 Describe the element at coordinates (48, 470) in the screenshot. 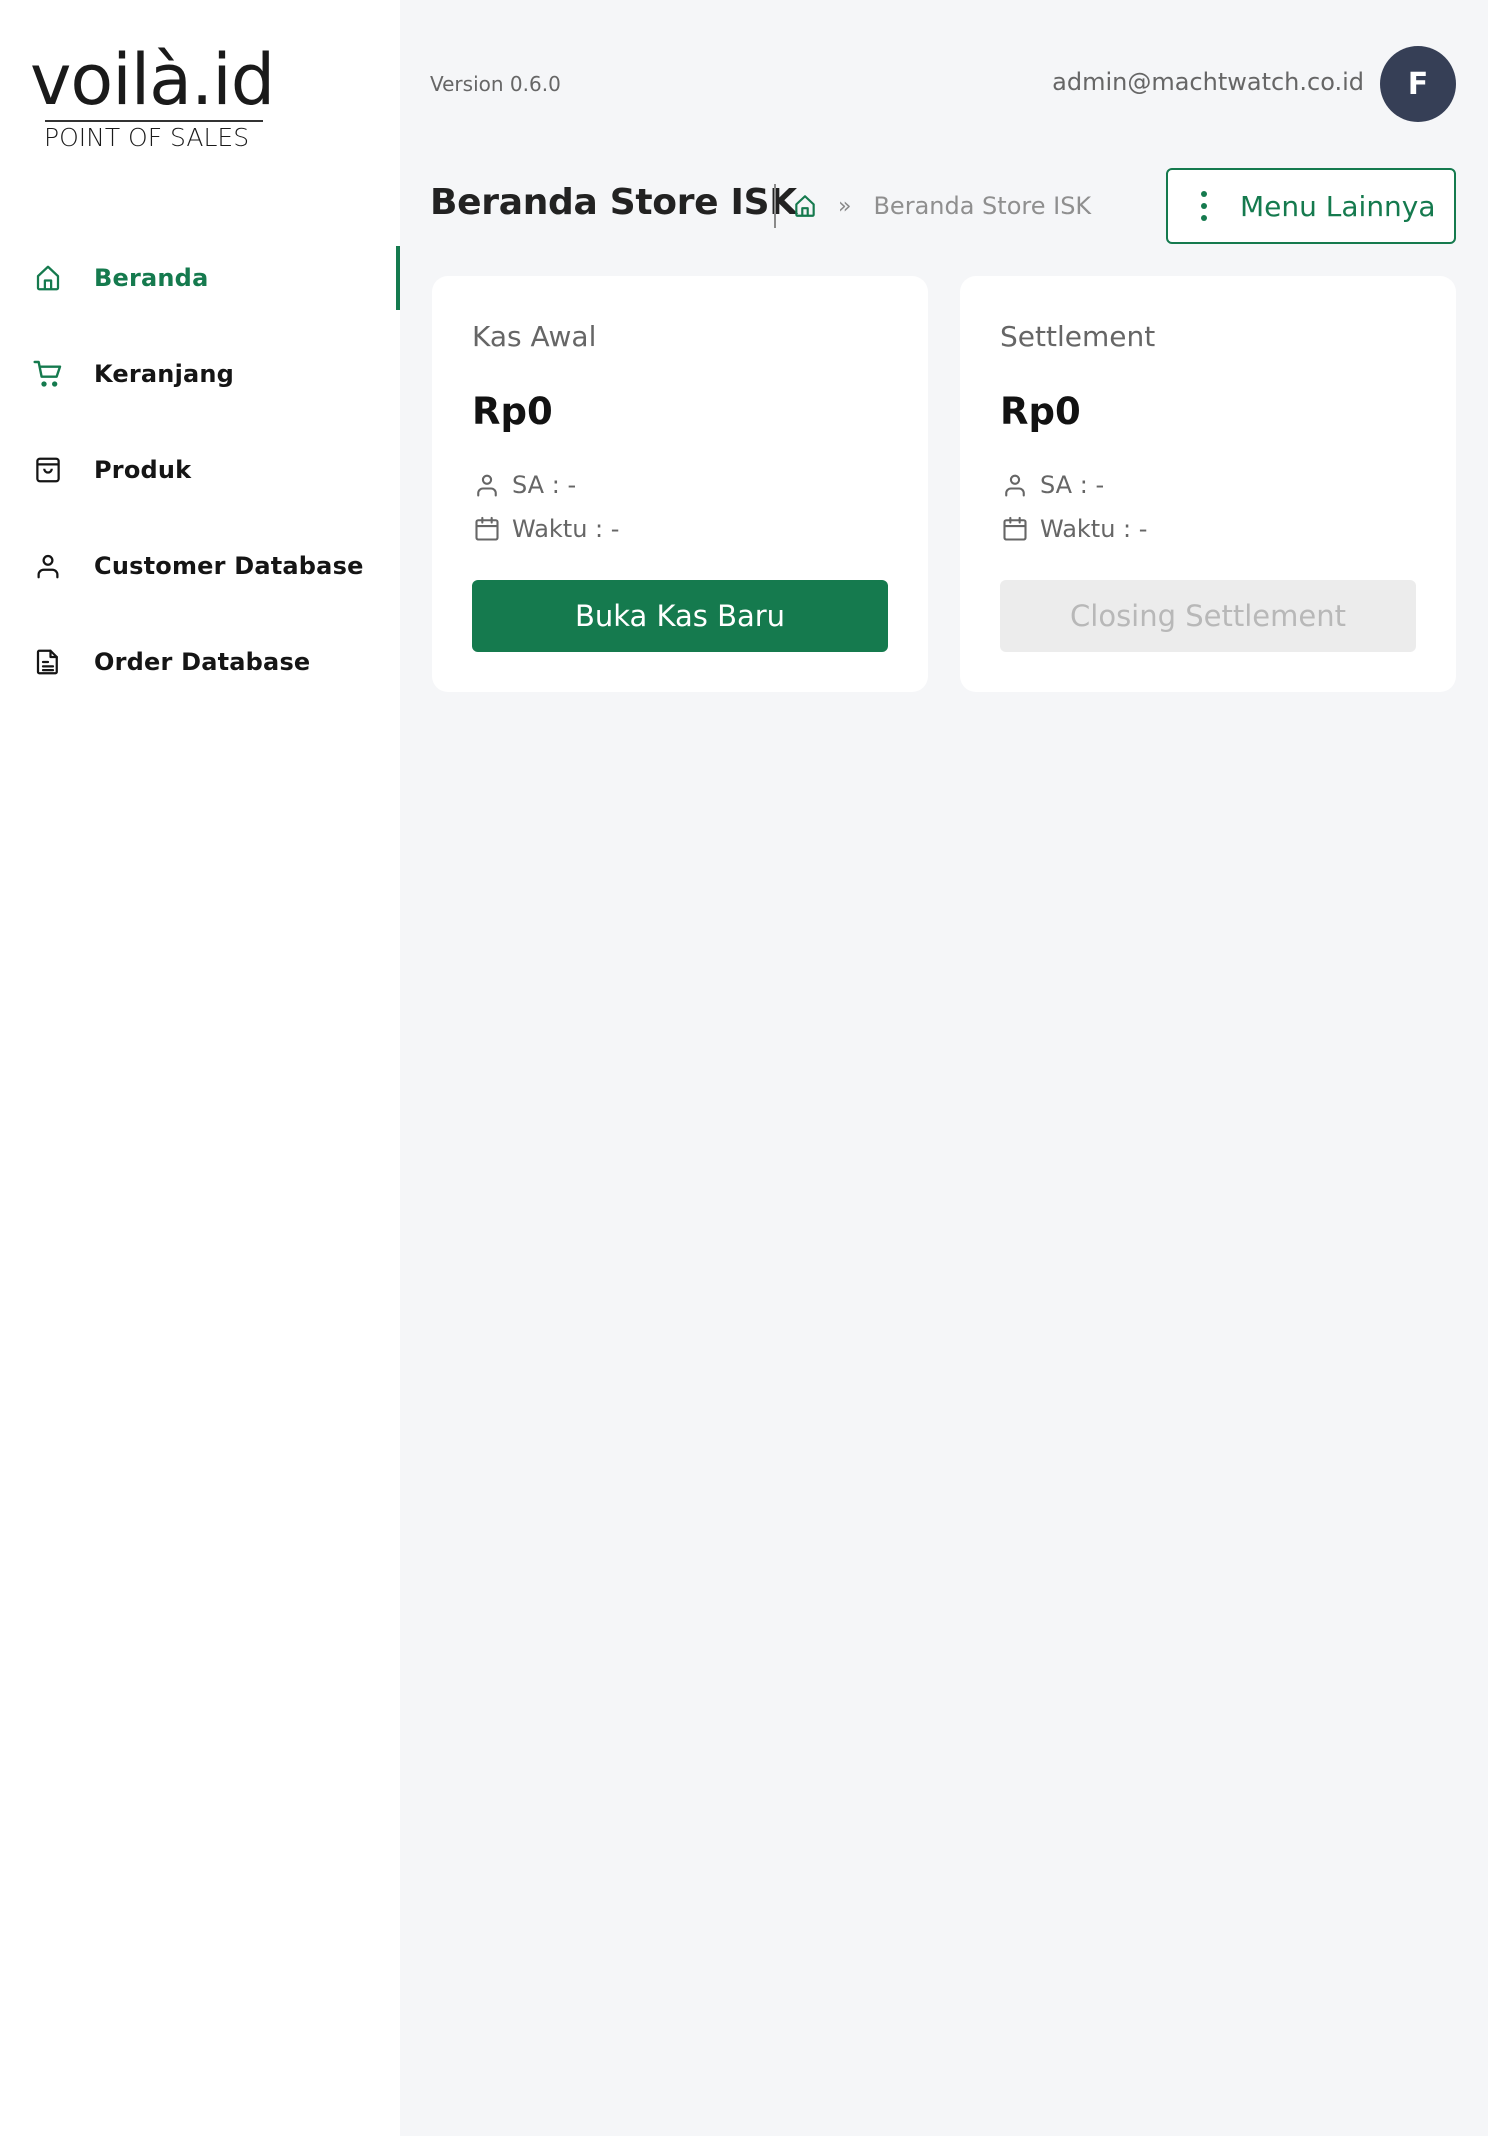

I see `shopping-bag-icon` at that location.